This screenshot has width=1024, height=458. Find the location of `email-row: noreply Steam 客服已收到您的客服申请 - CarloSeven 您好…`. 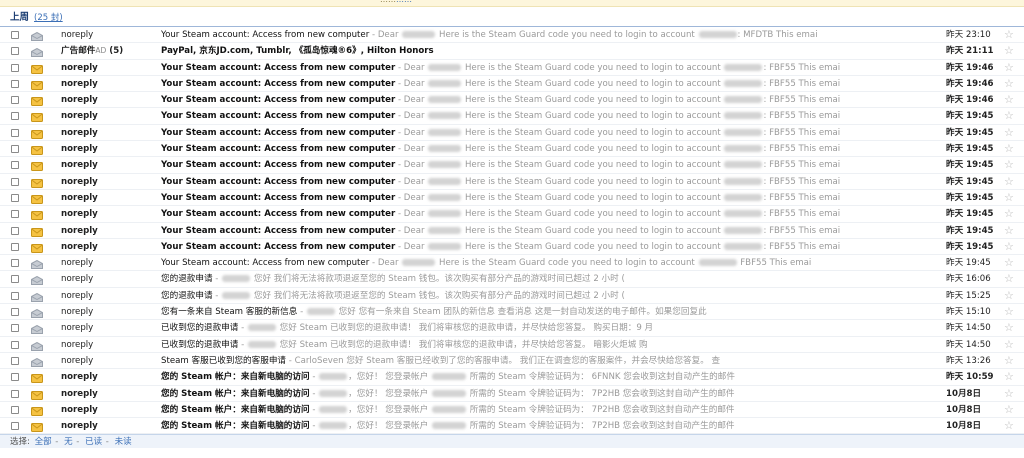

email-row: noreply Steam 客服已收到您的客服申请 - CarloSeven 您好… is located at coordinates (512, 361).